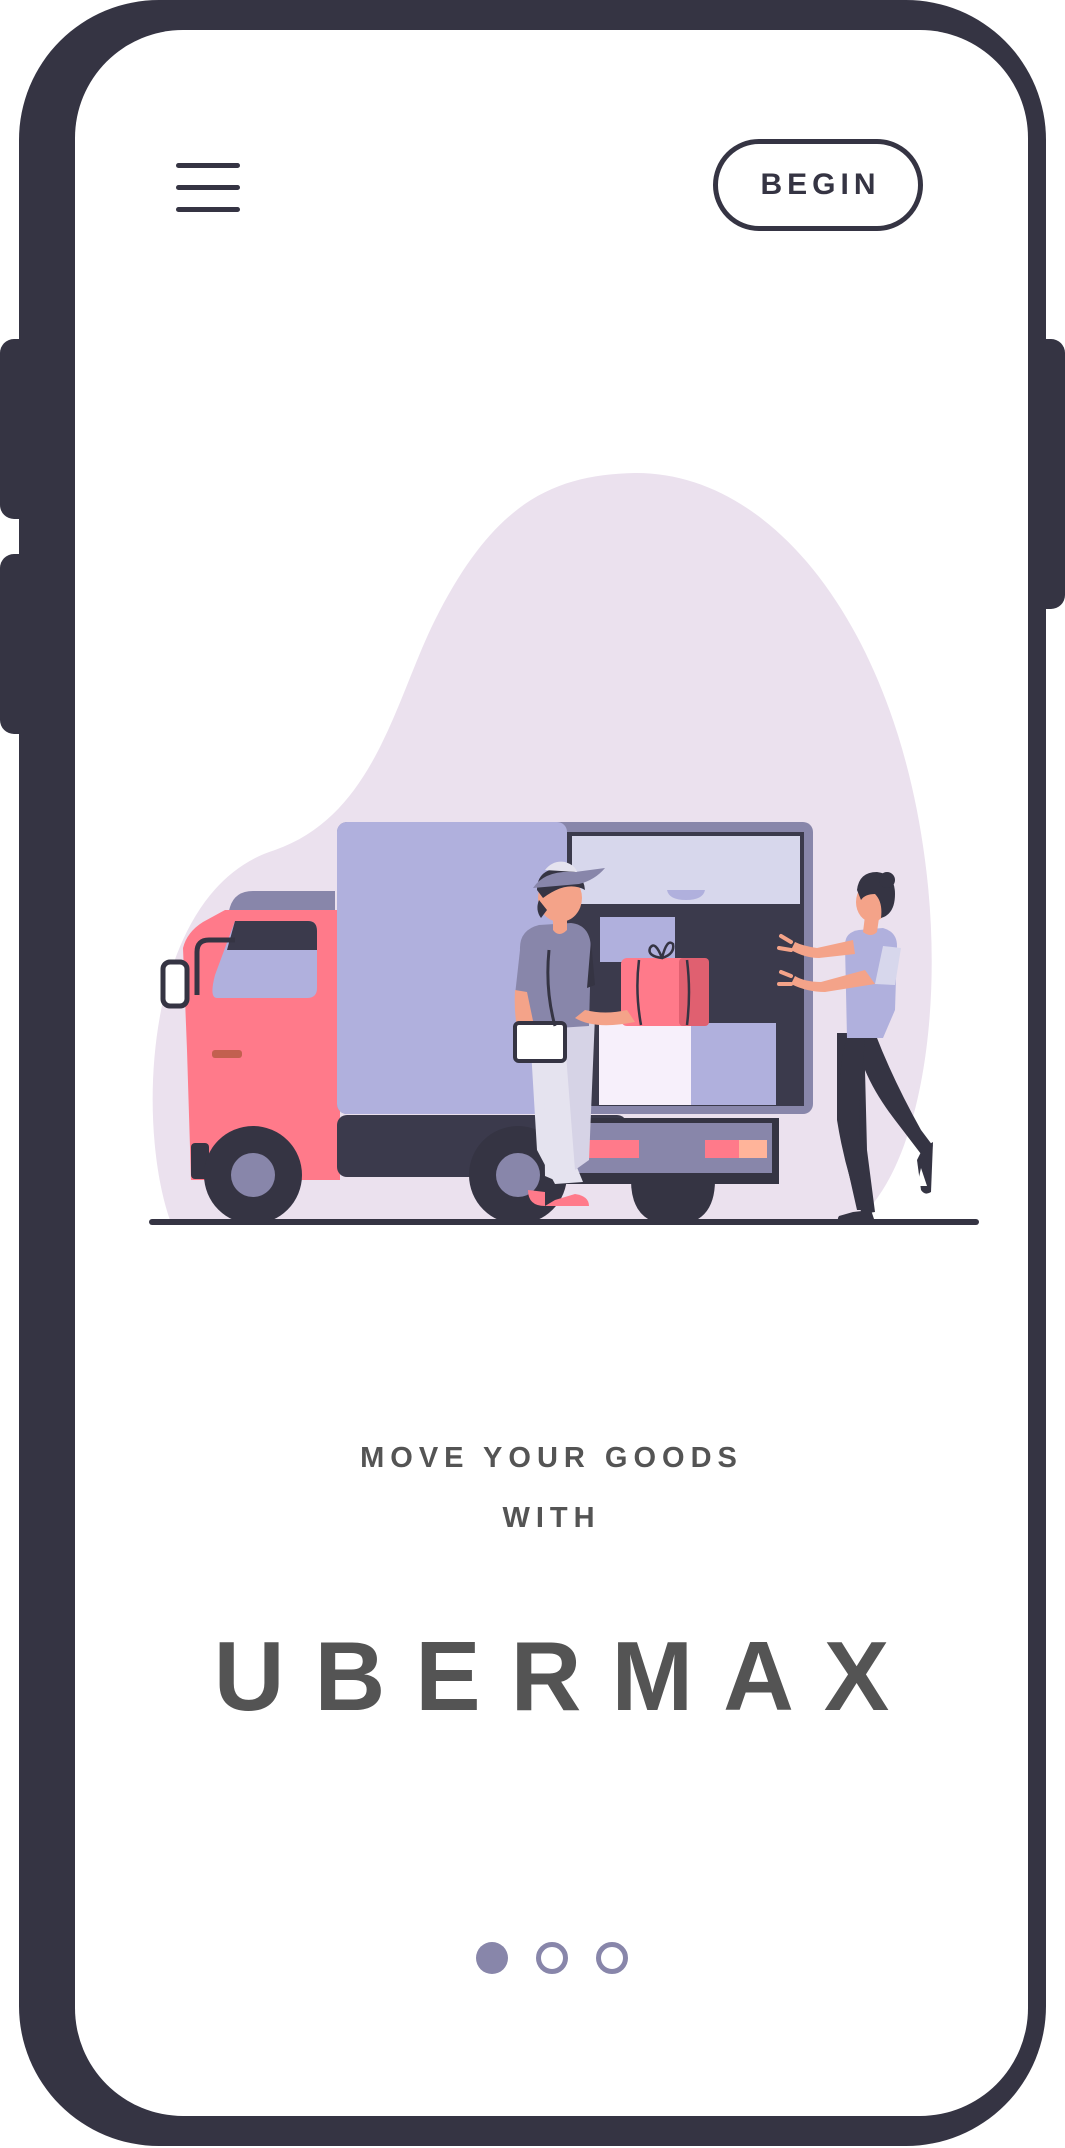 The height and width of the screenshot is (2148, 1065). I want to click on hamburger-menu-icon, so click(208, 188).